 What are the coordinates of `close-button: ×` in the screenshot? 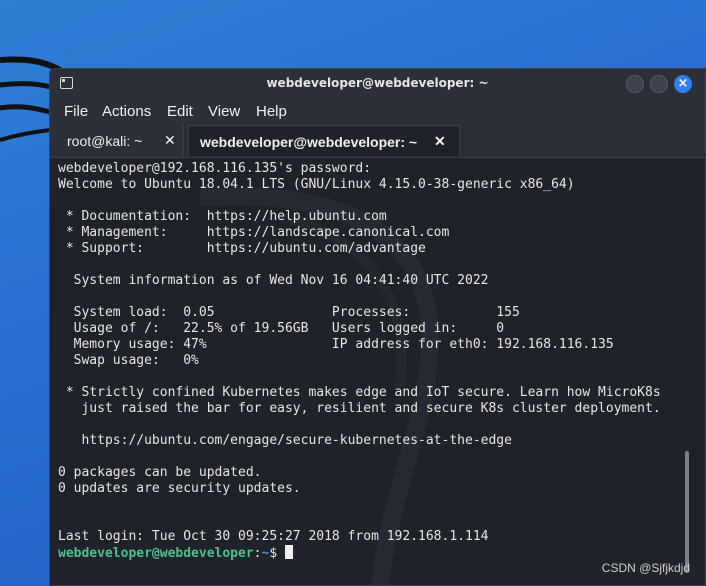 It's located at (683, 84).